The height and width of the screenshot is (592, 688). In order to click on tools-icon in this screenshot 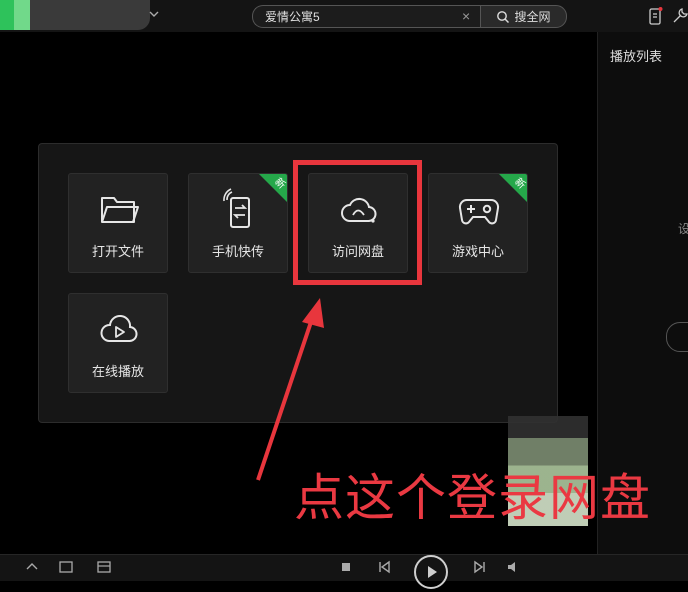, I will do `click(679, 16)`.